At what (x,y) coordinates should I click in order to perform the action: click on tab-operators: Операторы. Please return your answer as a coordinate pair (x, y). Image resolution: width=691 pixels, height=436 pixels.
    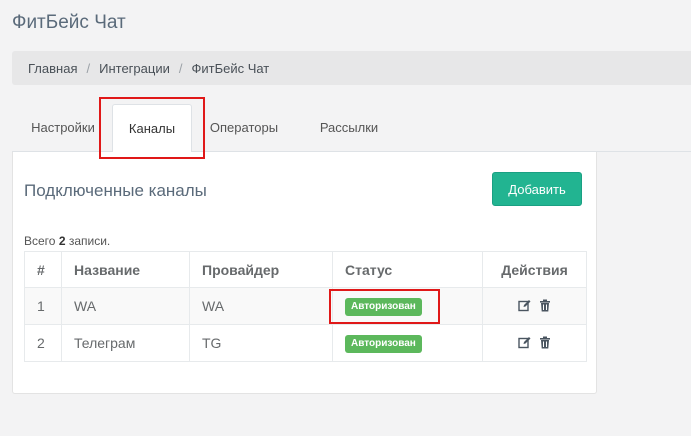
    Looking at the image, I should click on (244, 128).